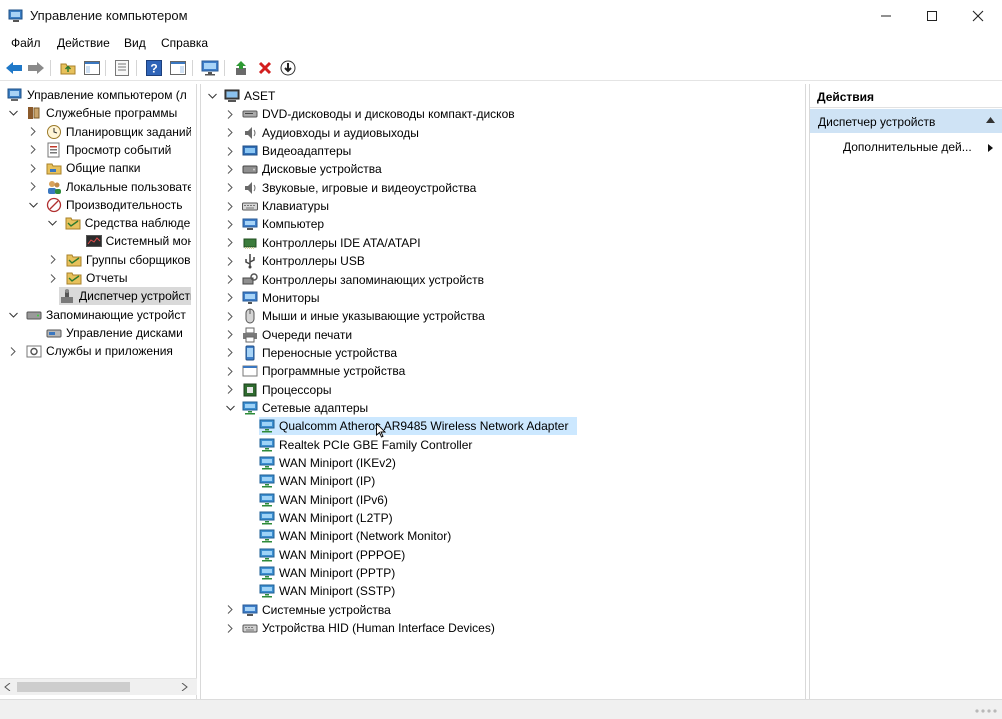  I want to click on back-arrow-icon, so click(14, 68).